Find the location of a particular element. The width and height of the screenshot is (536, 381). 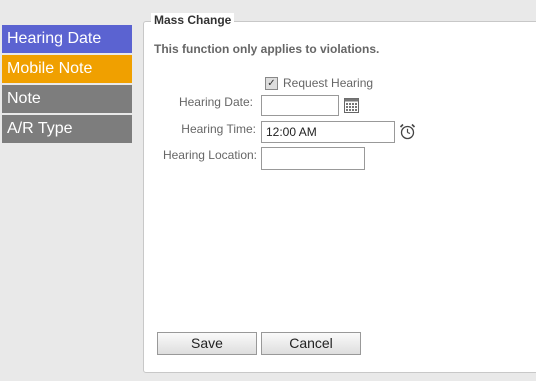

hearing-time-label: Hearing Time: is located at coordinates (218, 129).